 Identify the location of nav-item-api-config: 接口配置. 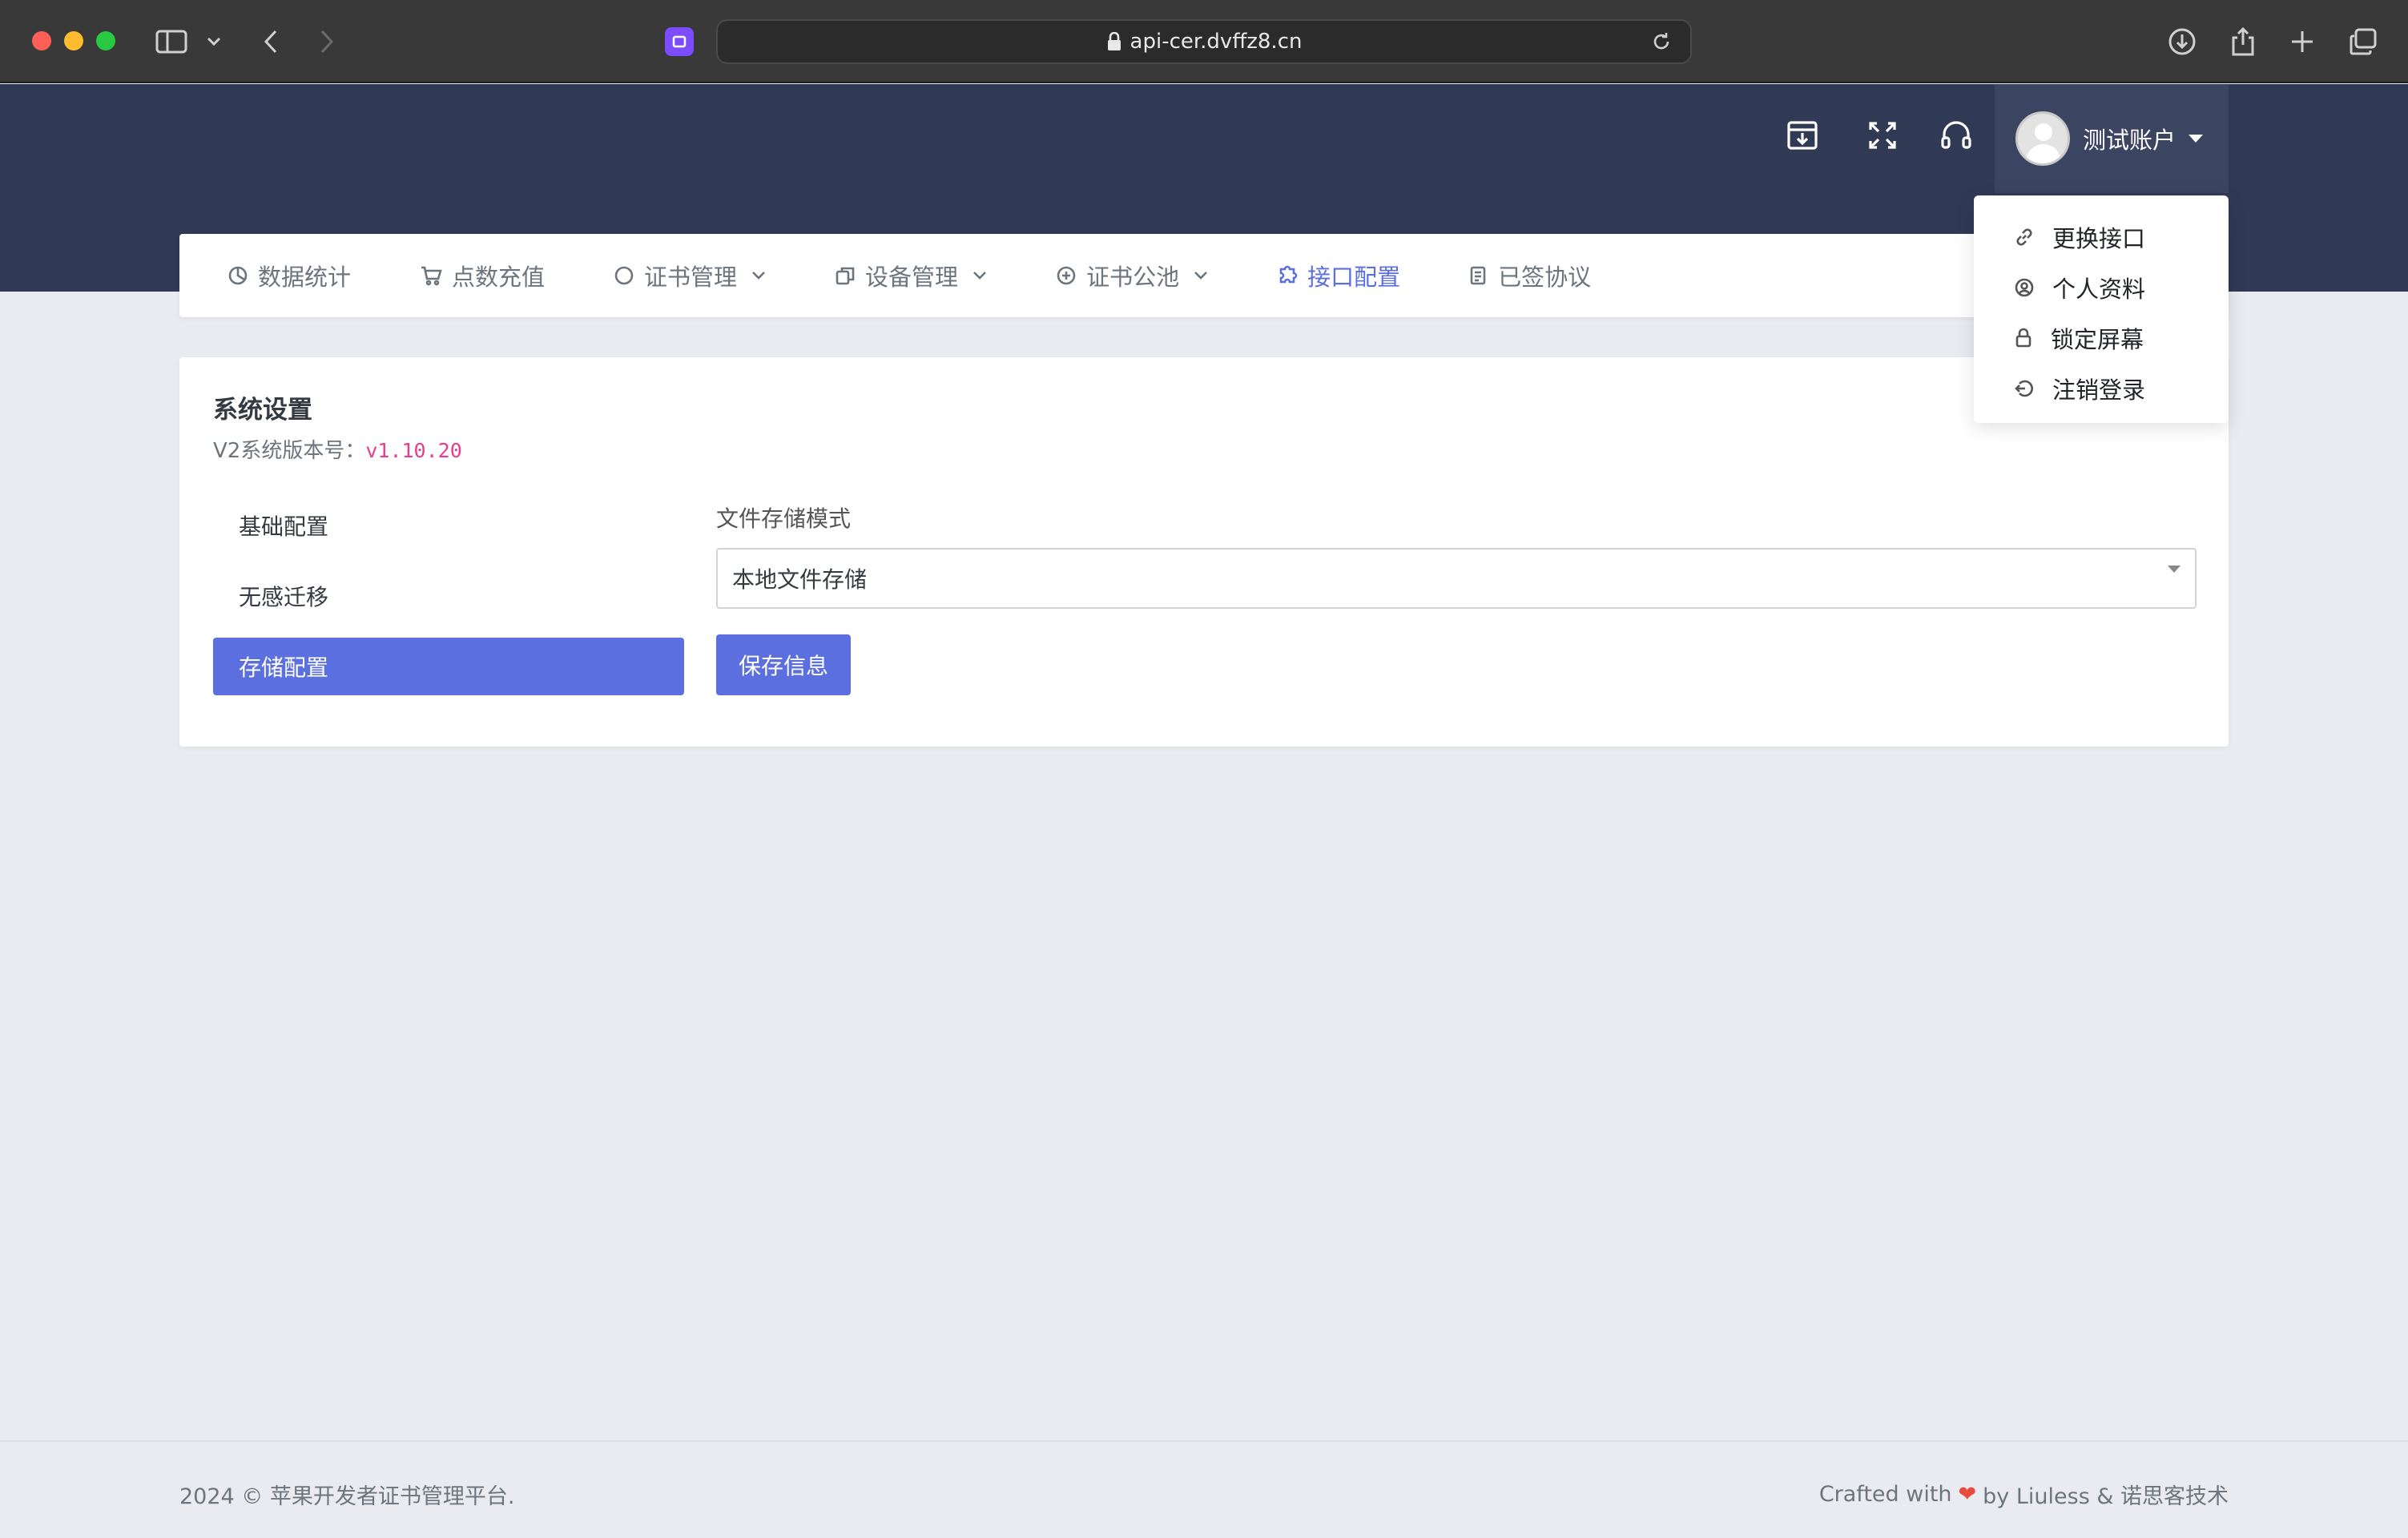
(1338, 275).